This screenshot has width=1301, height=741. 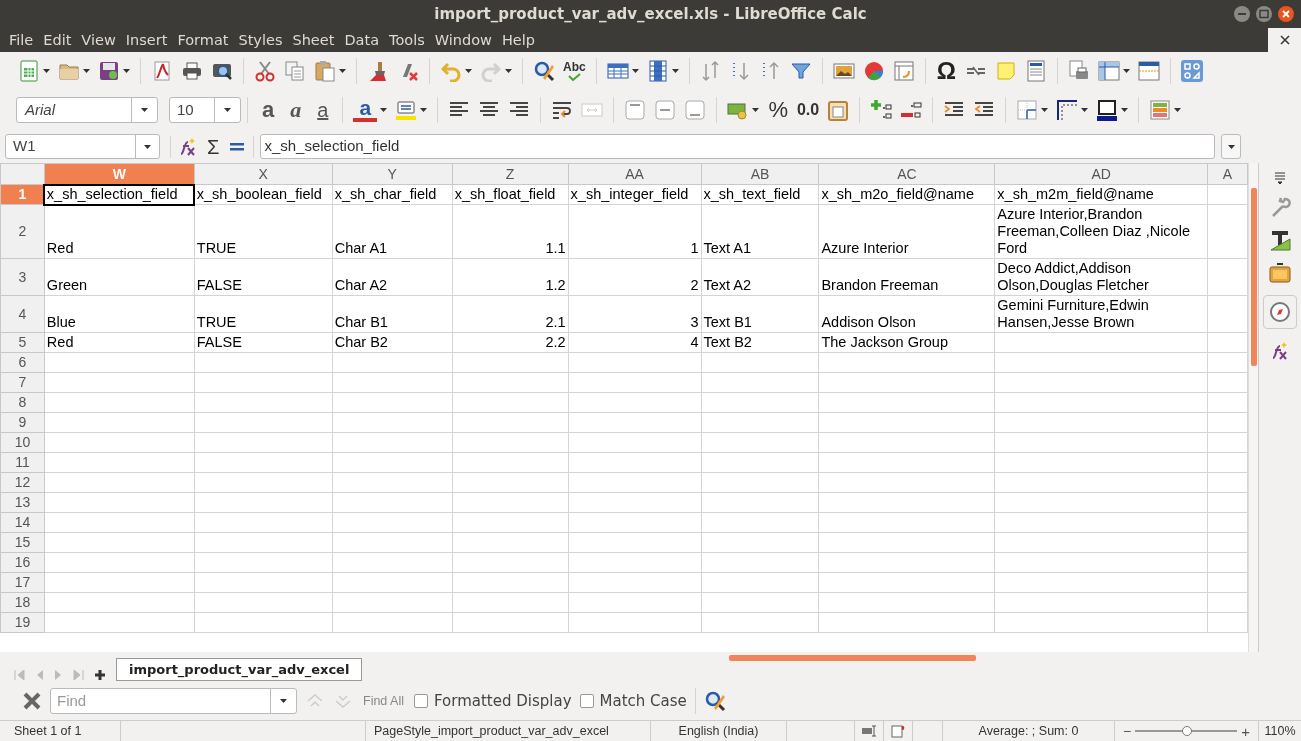 I want to click on printer-icon, so click(x=192, y=71).